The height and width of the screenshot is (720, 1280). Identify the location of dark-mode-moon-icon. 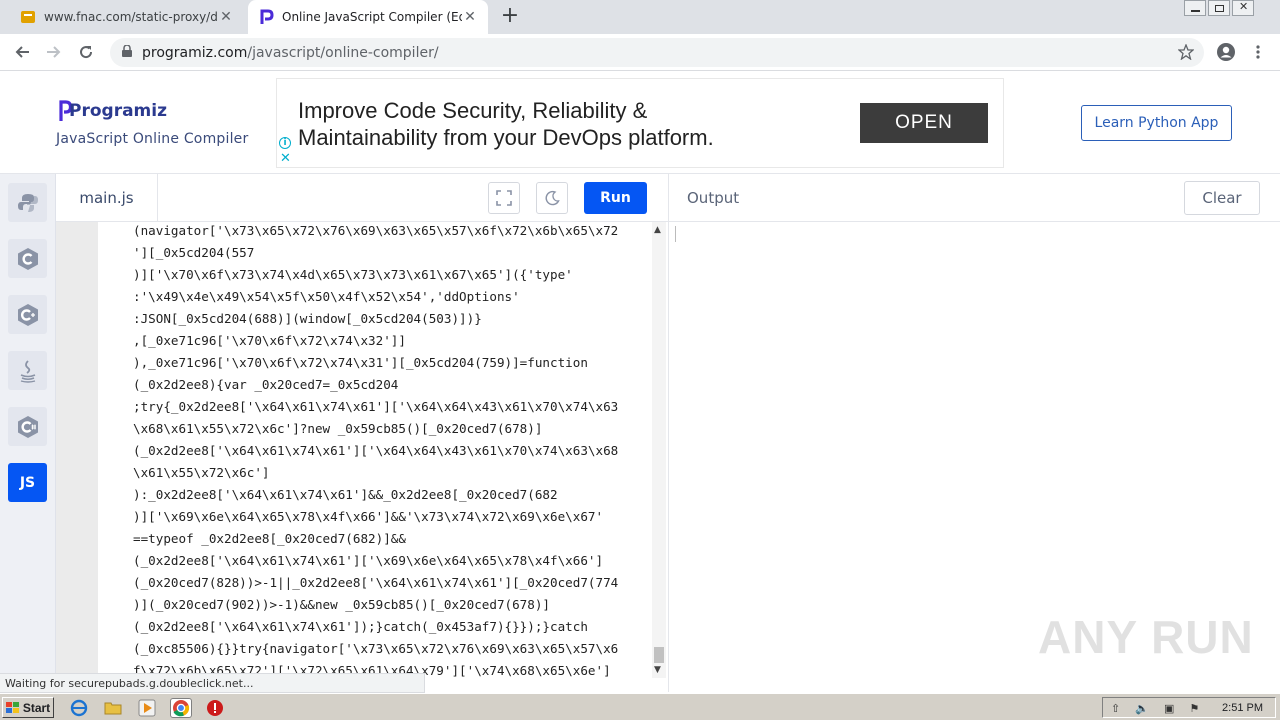
(552, 198).